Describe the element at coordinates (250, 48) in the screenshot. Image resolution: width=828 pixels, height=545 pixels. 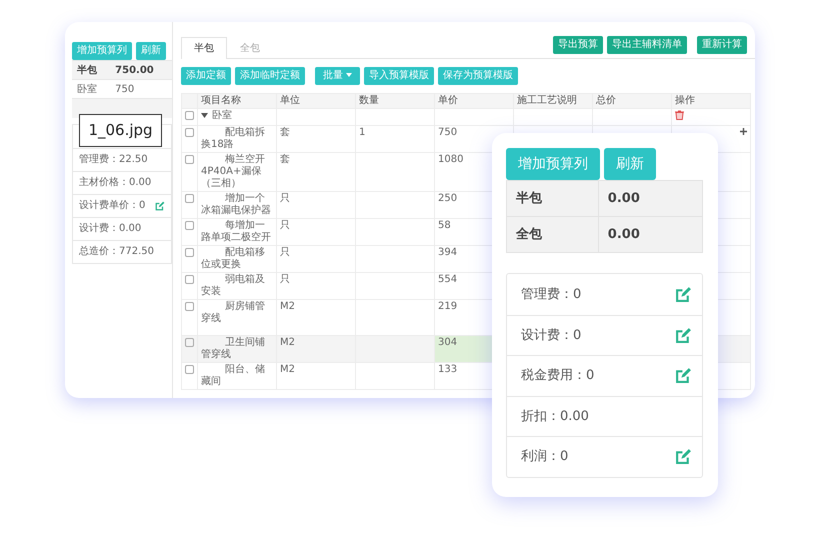
I see `tab: 全包` at that location.